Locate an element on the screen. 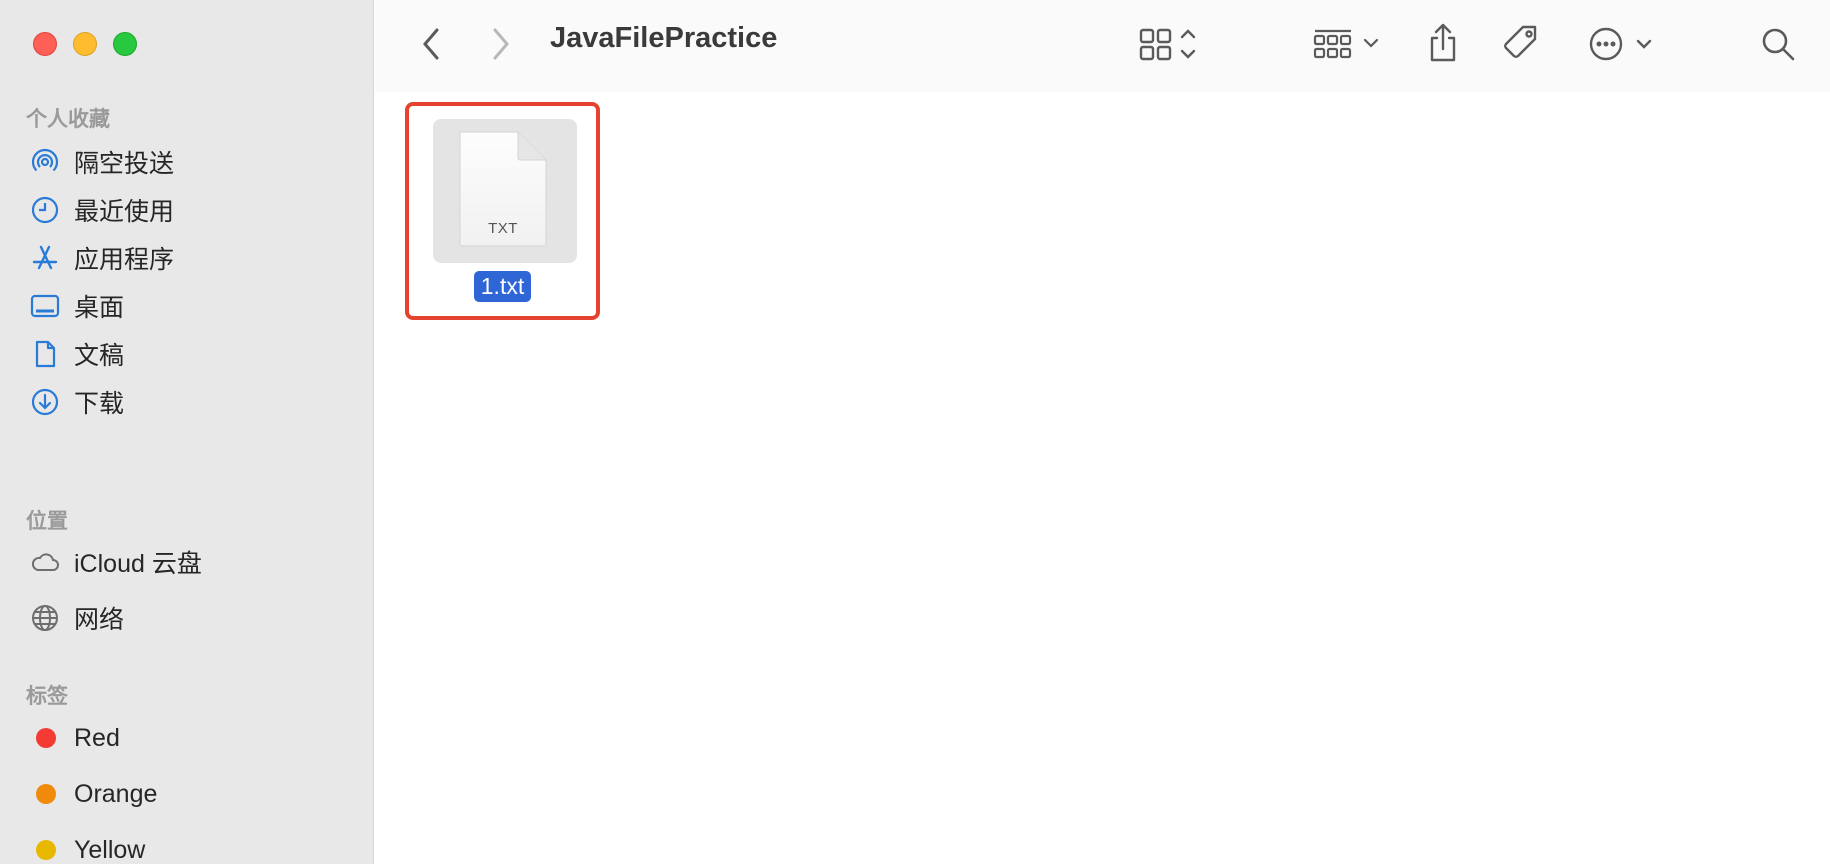 This screenshot has height=864, width=1830. globe-icon is located at coordinates (45, 618).